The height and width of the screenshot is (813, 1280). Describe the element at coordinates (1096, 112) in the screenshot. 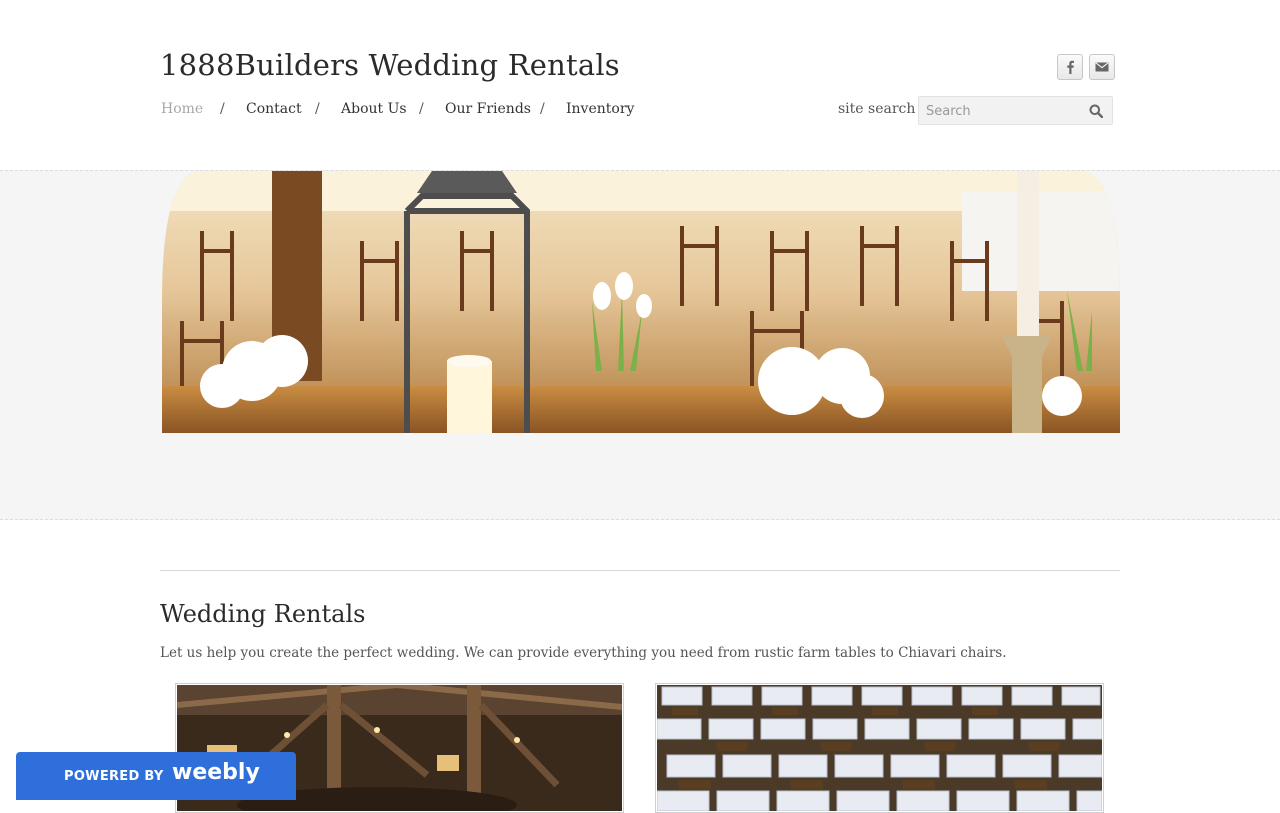

I see `search-icon` at that location.